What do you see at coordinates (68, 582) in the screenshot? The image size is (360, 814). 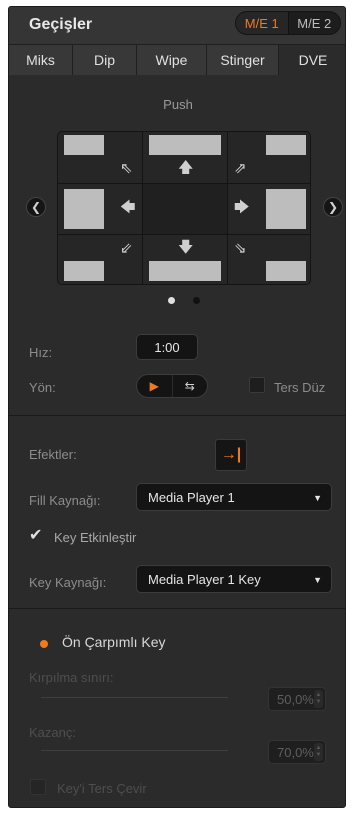 I see `key-source-label: Key Kaynağı:` at bounding box center [68, 582].